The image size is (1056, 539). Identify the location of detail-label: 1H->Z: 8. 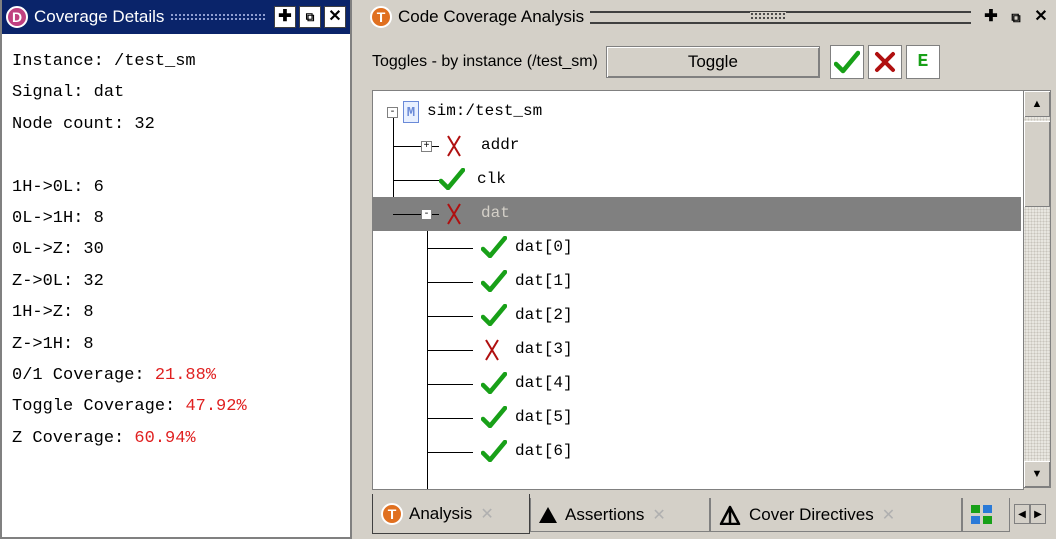
(53, 313).